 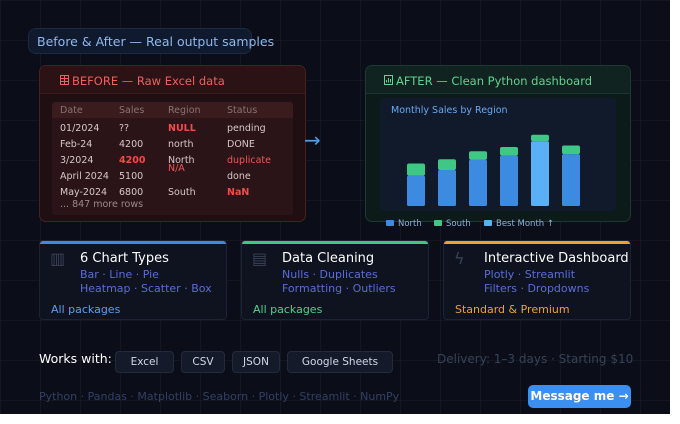 What do you see at coordinates (340, 362) in the screenshot?
I see `chip-google-sheets: Google Sheets` at bounding box center [340, 362].